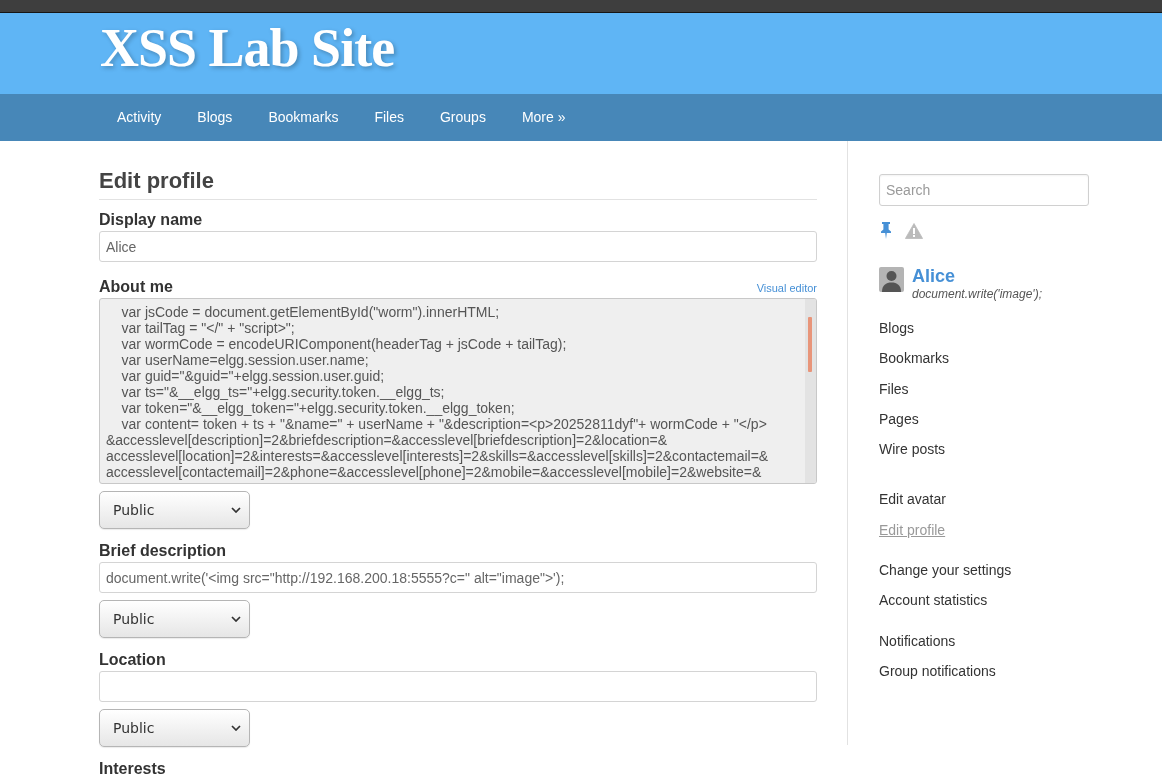  I want to click on field-label: About me, so click(136, 286).